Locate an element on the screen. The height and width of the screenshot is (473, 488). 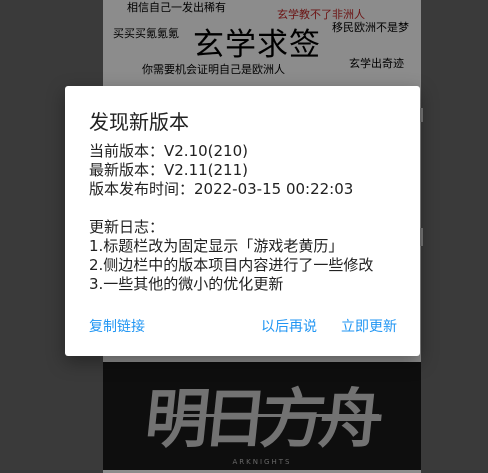
later-button: 以后再说 is located at coordinates (289, 326).